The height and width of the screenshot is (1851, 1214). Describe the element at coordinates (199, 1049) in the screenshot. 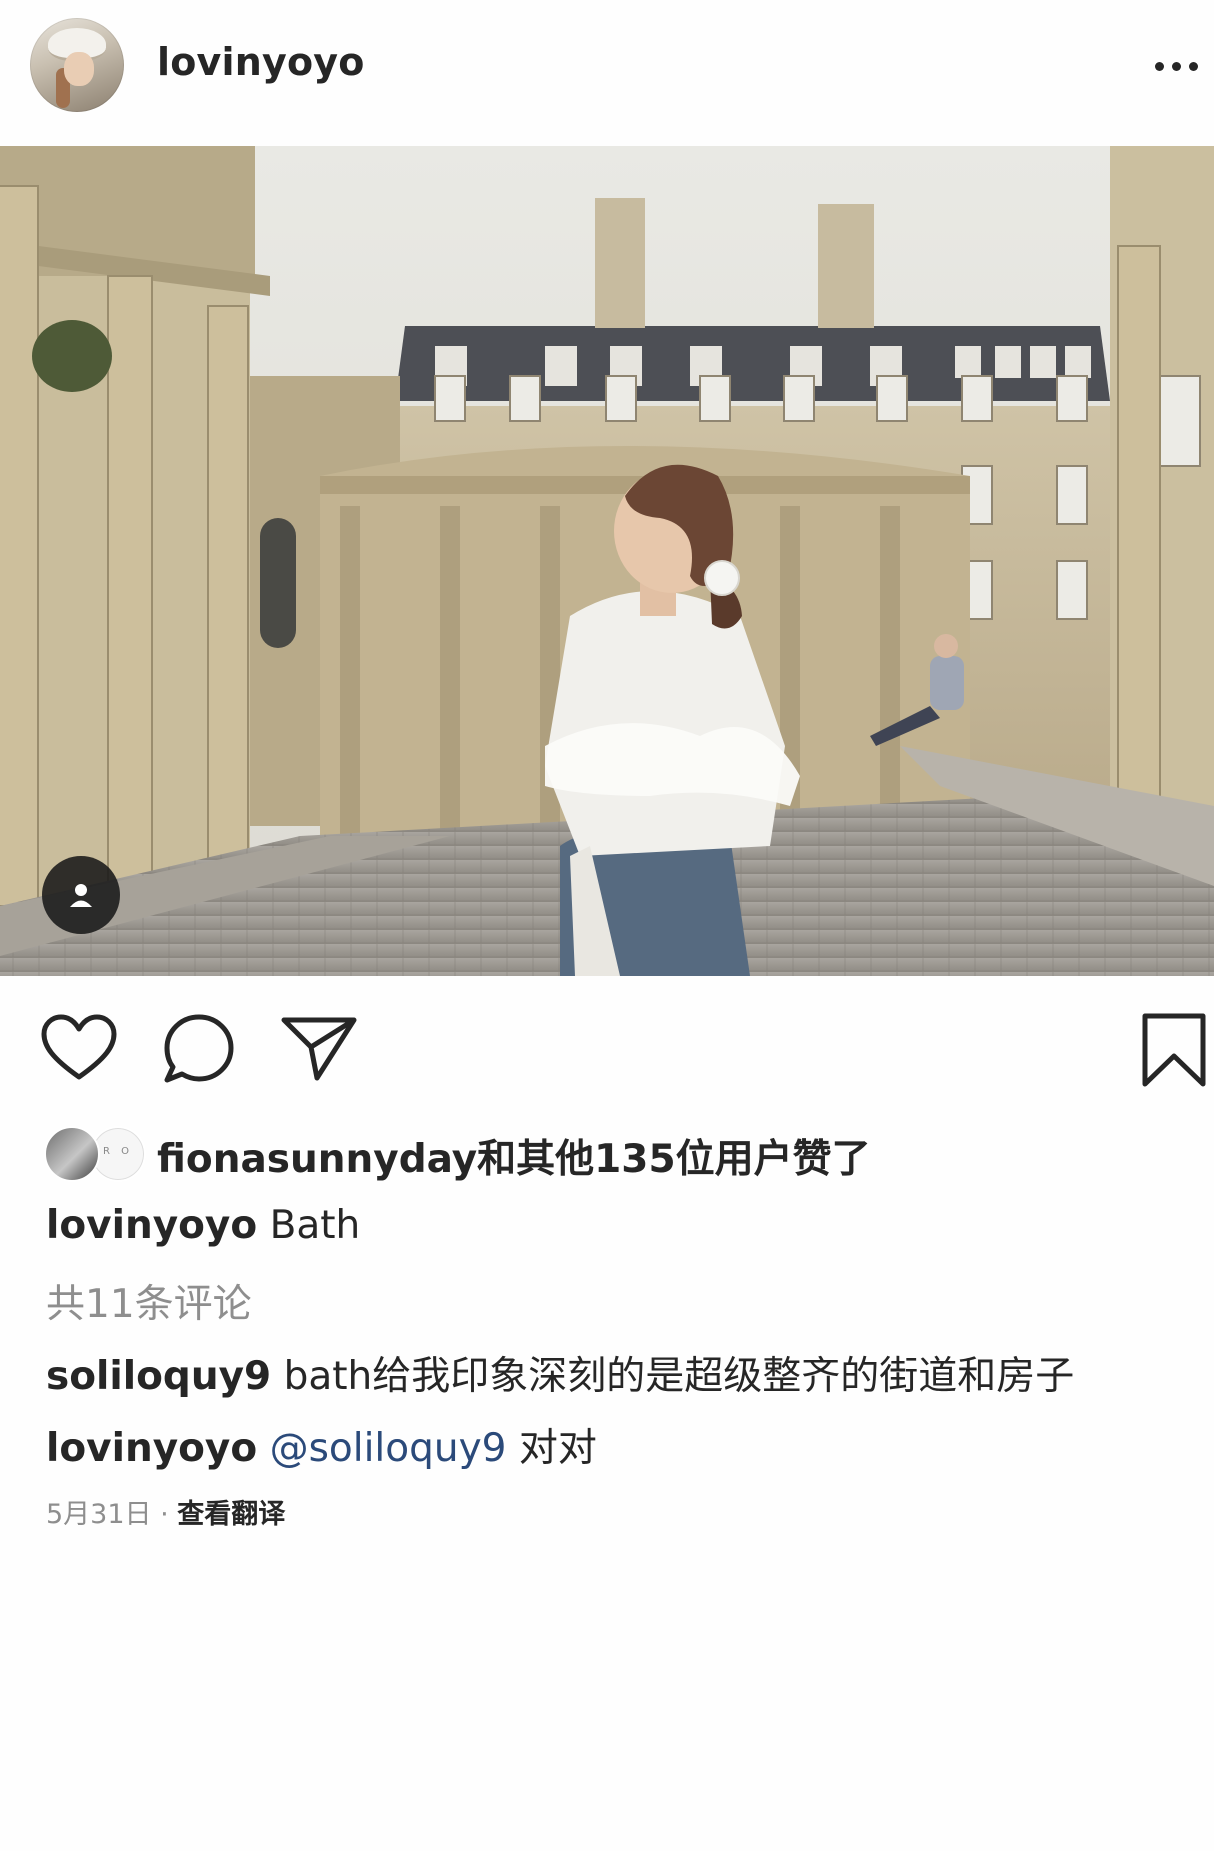

I see `comment-icon` at that location.